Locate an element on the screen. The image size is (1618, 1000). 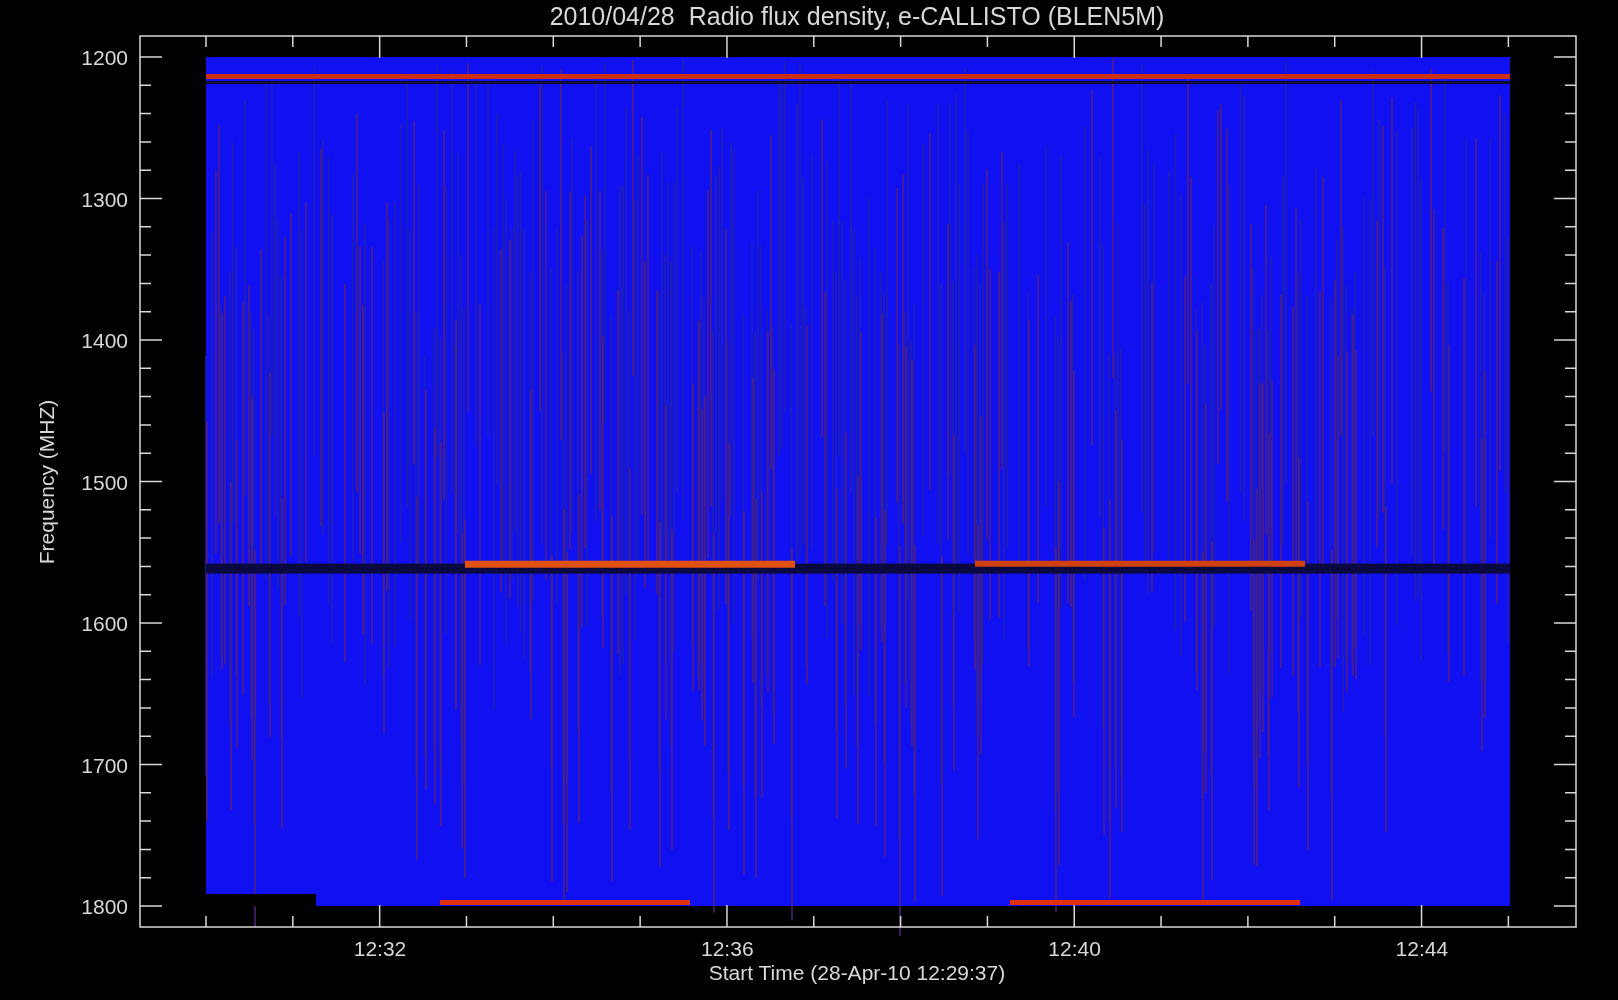
tick-label: 1500 is located at coordinates (104, 482).